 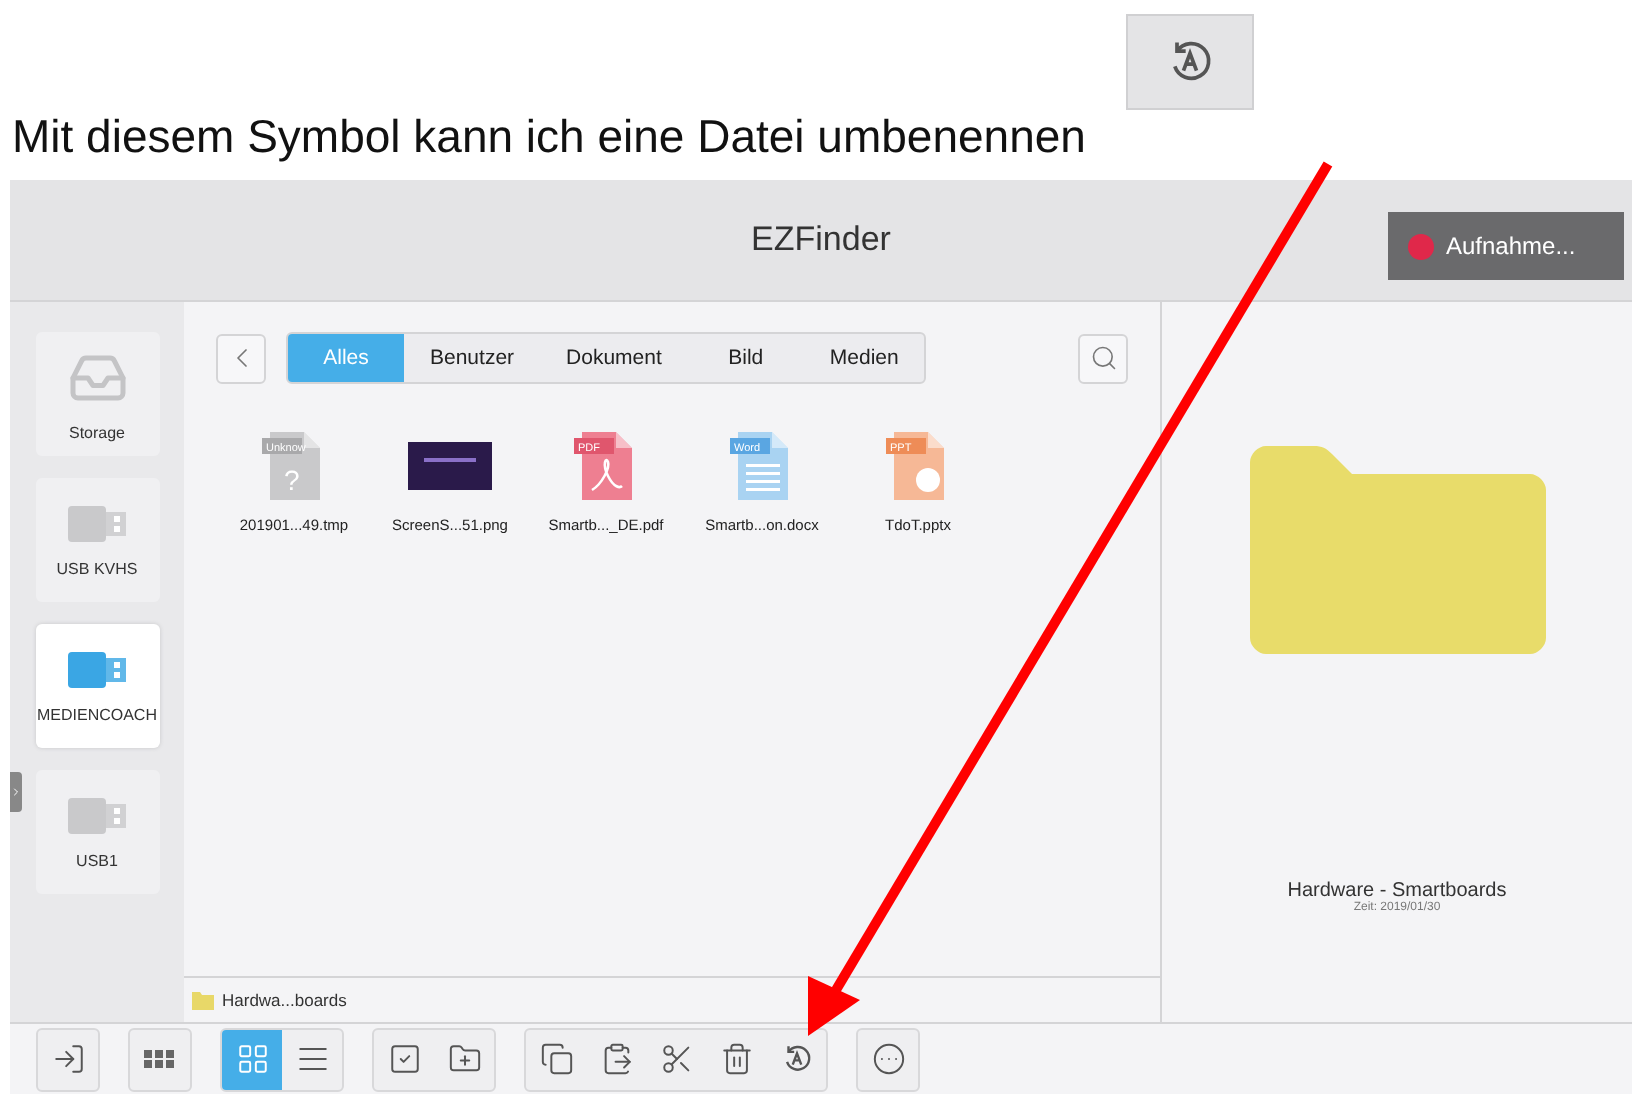 What do you see at coordinates (450, 466) in the screenshot?
I see `screenshot-thumbnail` at bounding box center [450, 466].